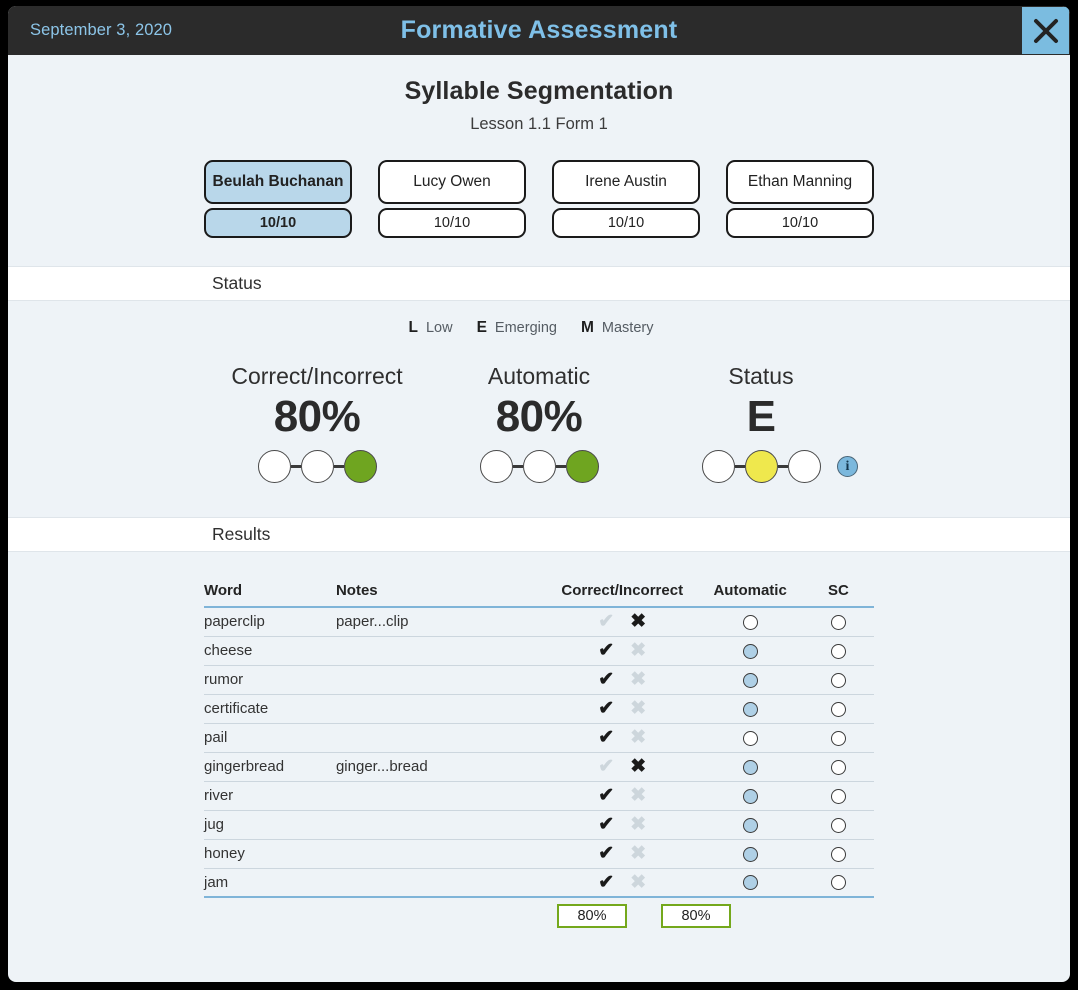 The width and height of the screenshot is (1078, 990). I want to click on cell-word: gingerbread, so click(270, 767).